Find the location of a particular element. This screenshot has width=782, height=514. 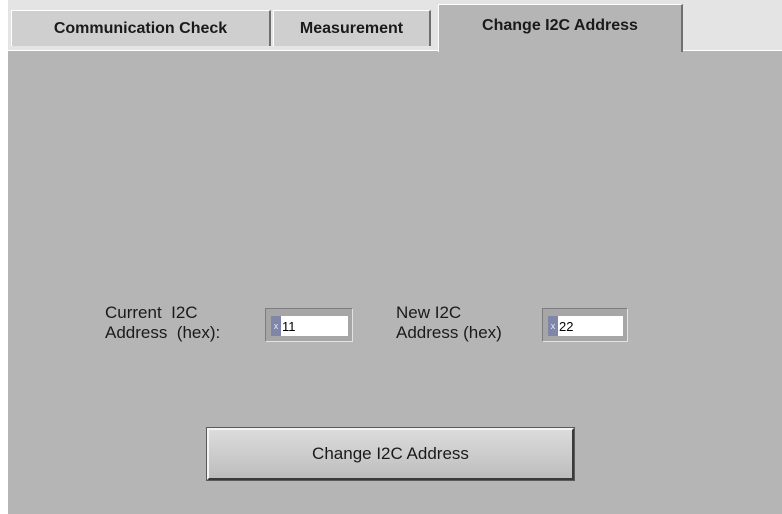

new-address-label-line2: Address (hex) is located at coordinates (449, 332).